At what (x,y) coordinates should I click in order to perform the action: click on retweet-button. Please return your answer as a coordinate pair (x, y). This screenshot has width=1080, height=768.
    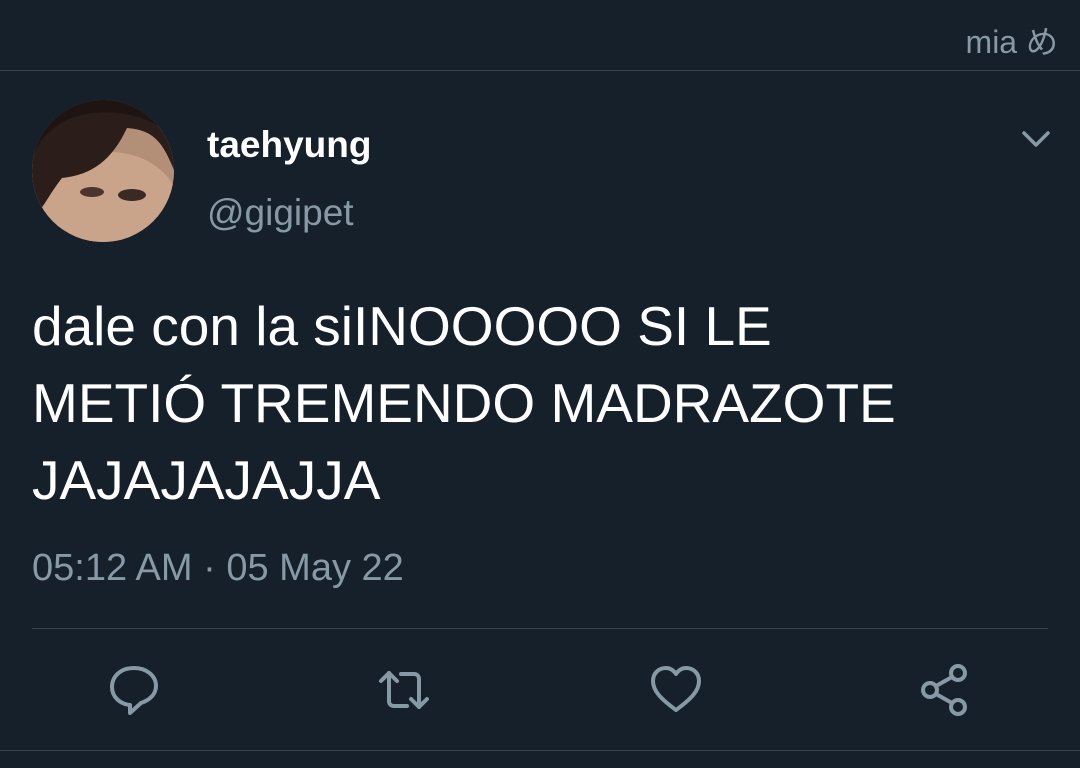
    Looking at the image, I should click on (404, 690).